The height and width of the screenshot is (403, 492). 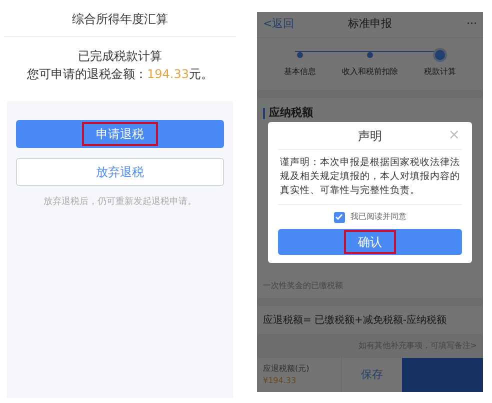 I want to click on agree-label: 我已阅读并同意, so click(x=378, y=217).